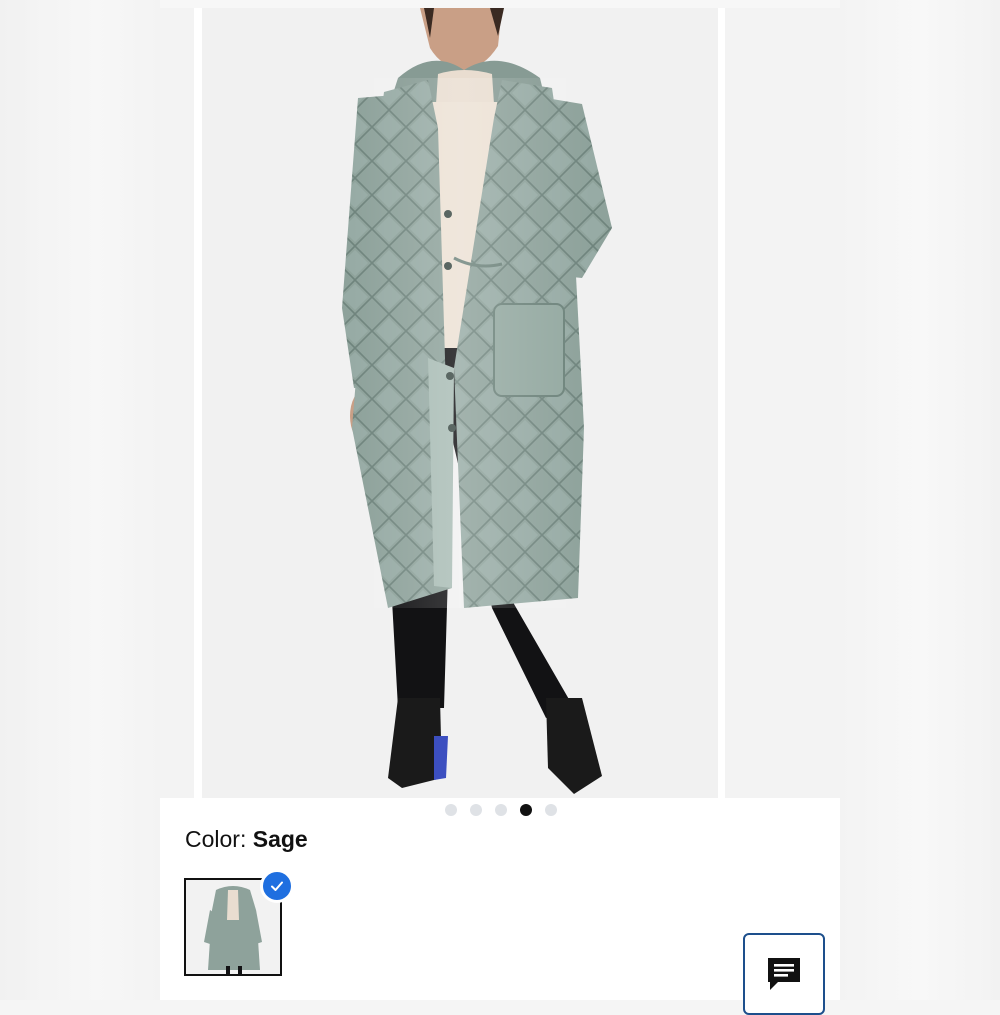 This screenshot has height=1015, width=1000. What do you see at coordinates (525, 810) in the screenshot?
I see `pagination-dot-active` at bounding box center [525, 810].